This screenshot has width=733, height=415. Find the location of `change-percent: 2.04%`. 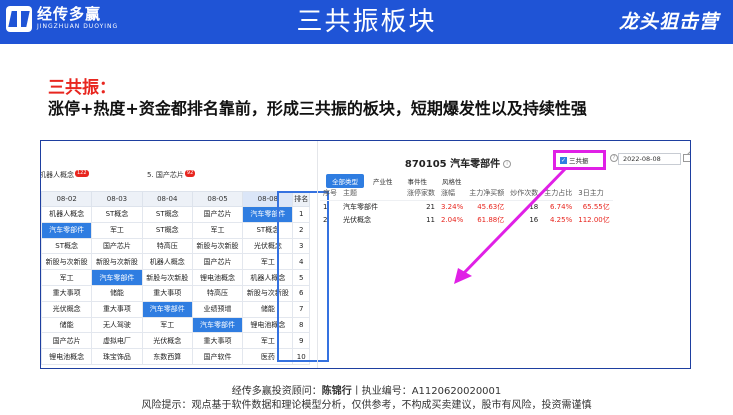

change-percent: 2.04% is located at coordinates (452, 219).